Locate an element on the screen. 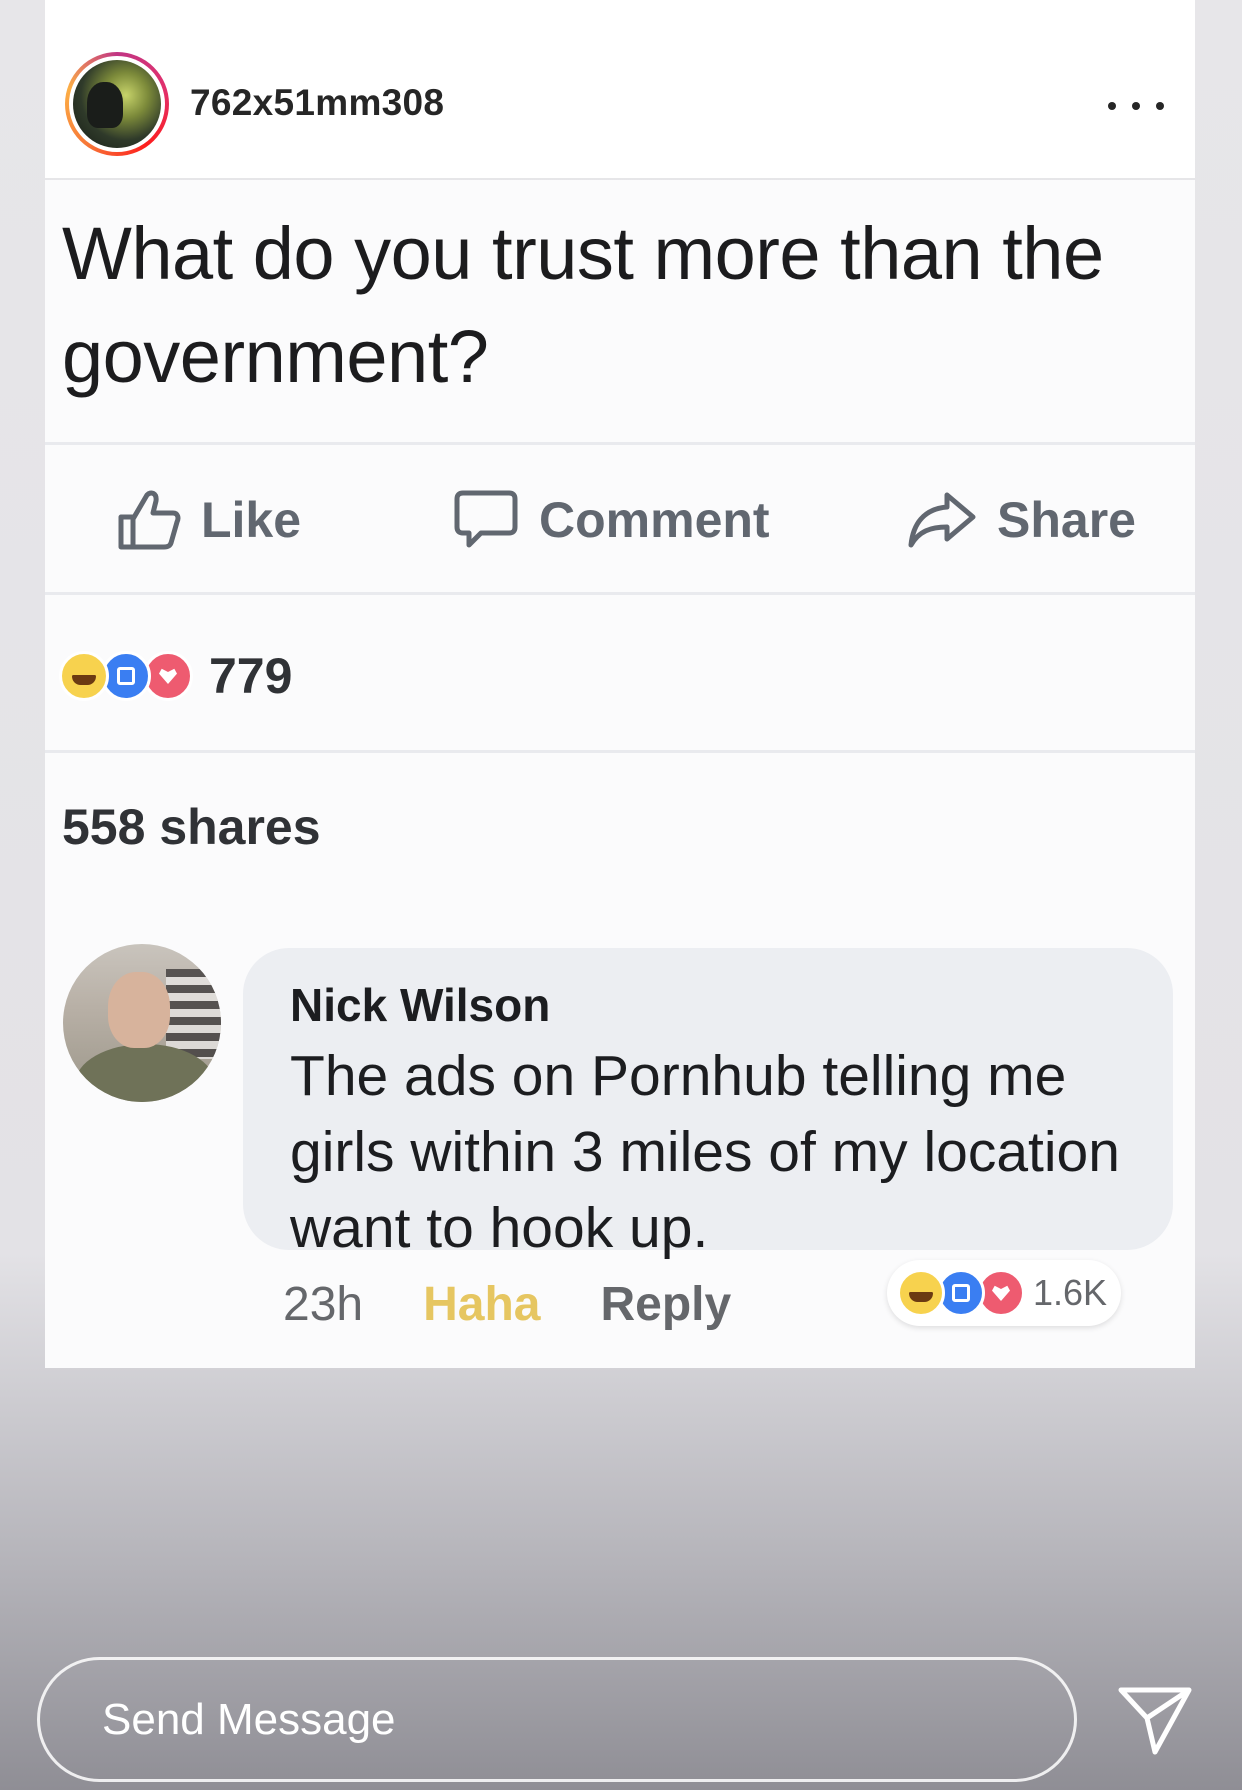 The image size is (1242, 1790). send-message-placeholder: Send Message is located at coordinates (249, 1719).